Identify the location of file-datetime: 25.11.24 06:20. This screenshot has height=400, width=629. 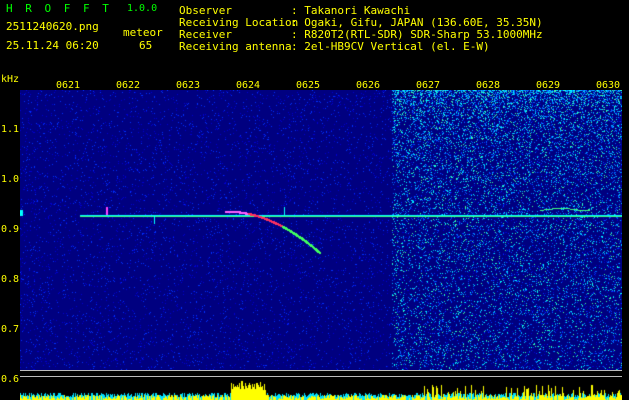
(52, 45).